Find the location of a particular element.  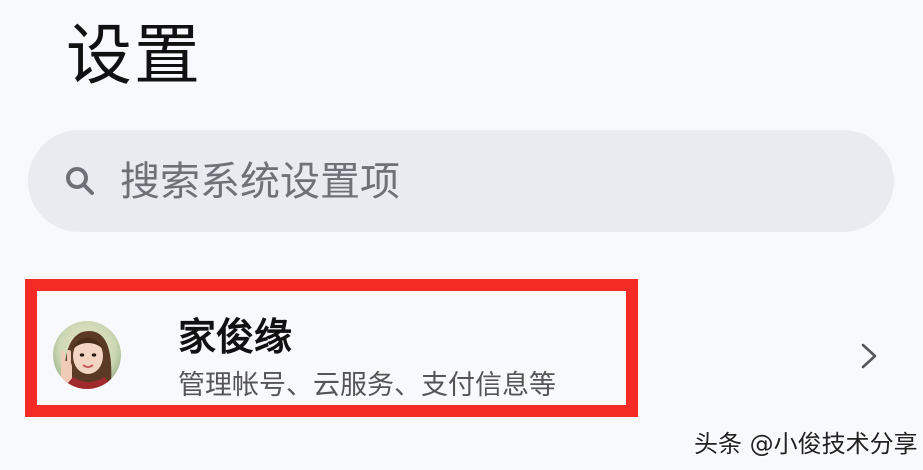

account-description: 管理帐号、云服务、支付信息等 is located at coordinates (367, 385).